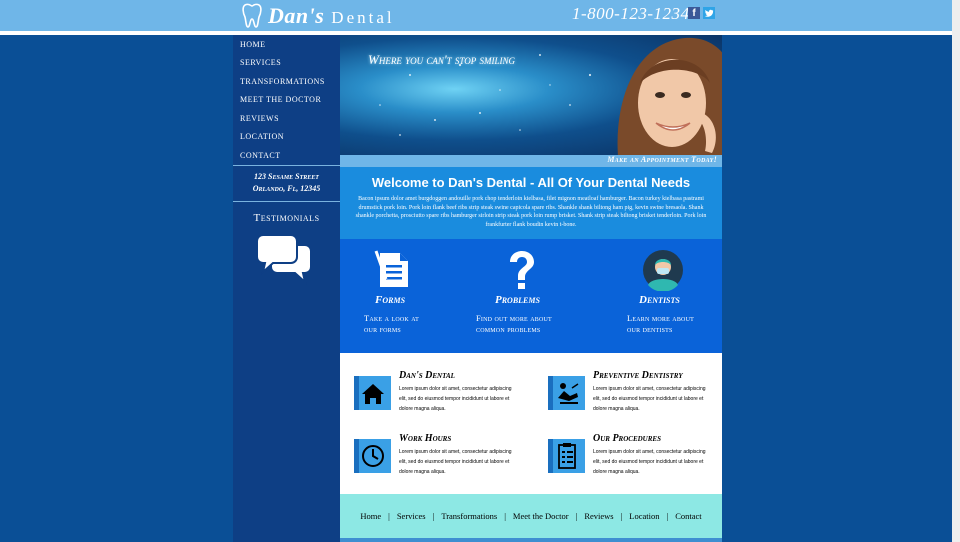 The image size is (960, 542). What do you see at coordinates (517, 300) in the screenshot?
I see `feature-title: Problems` at bounding box center [517, 300].